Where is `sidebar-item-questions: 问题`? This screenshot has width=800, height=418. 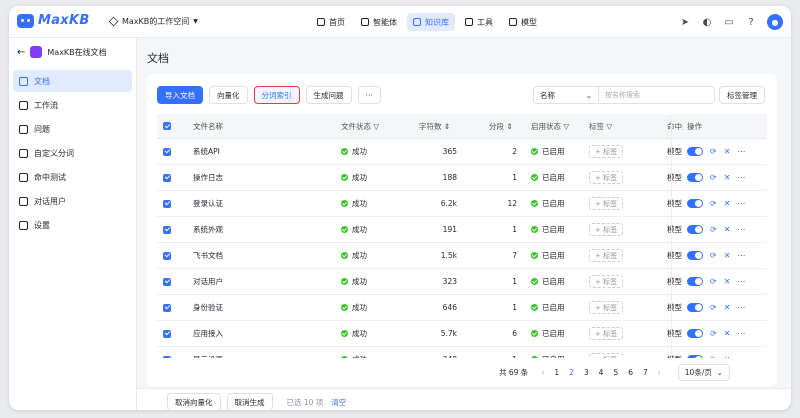 sidebar-item-questions: 问题 is located at coordinates (72, 129).